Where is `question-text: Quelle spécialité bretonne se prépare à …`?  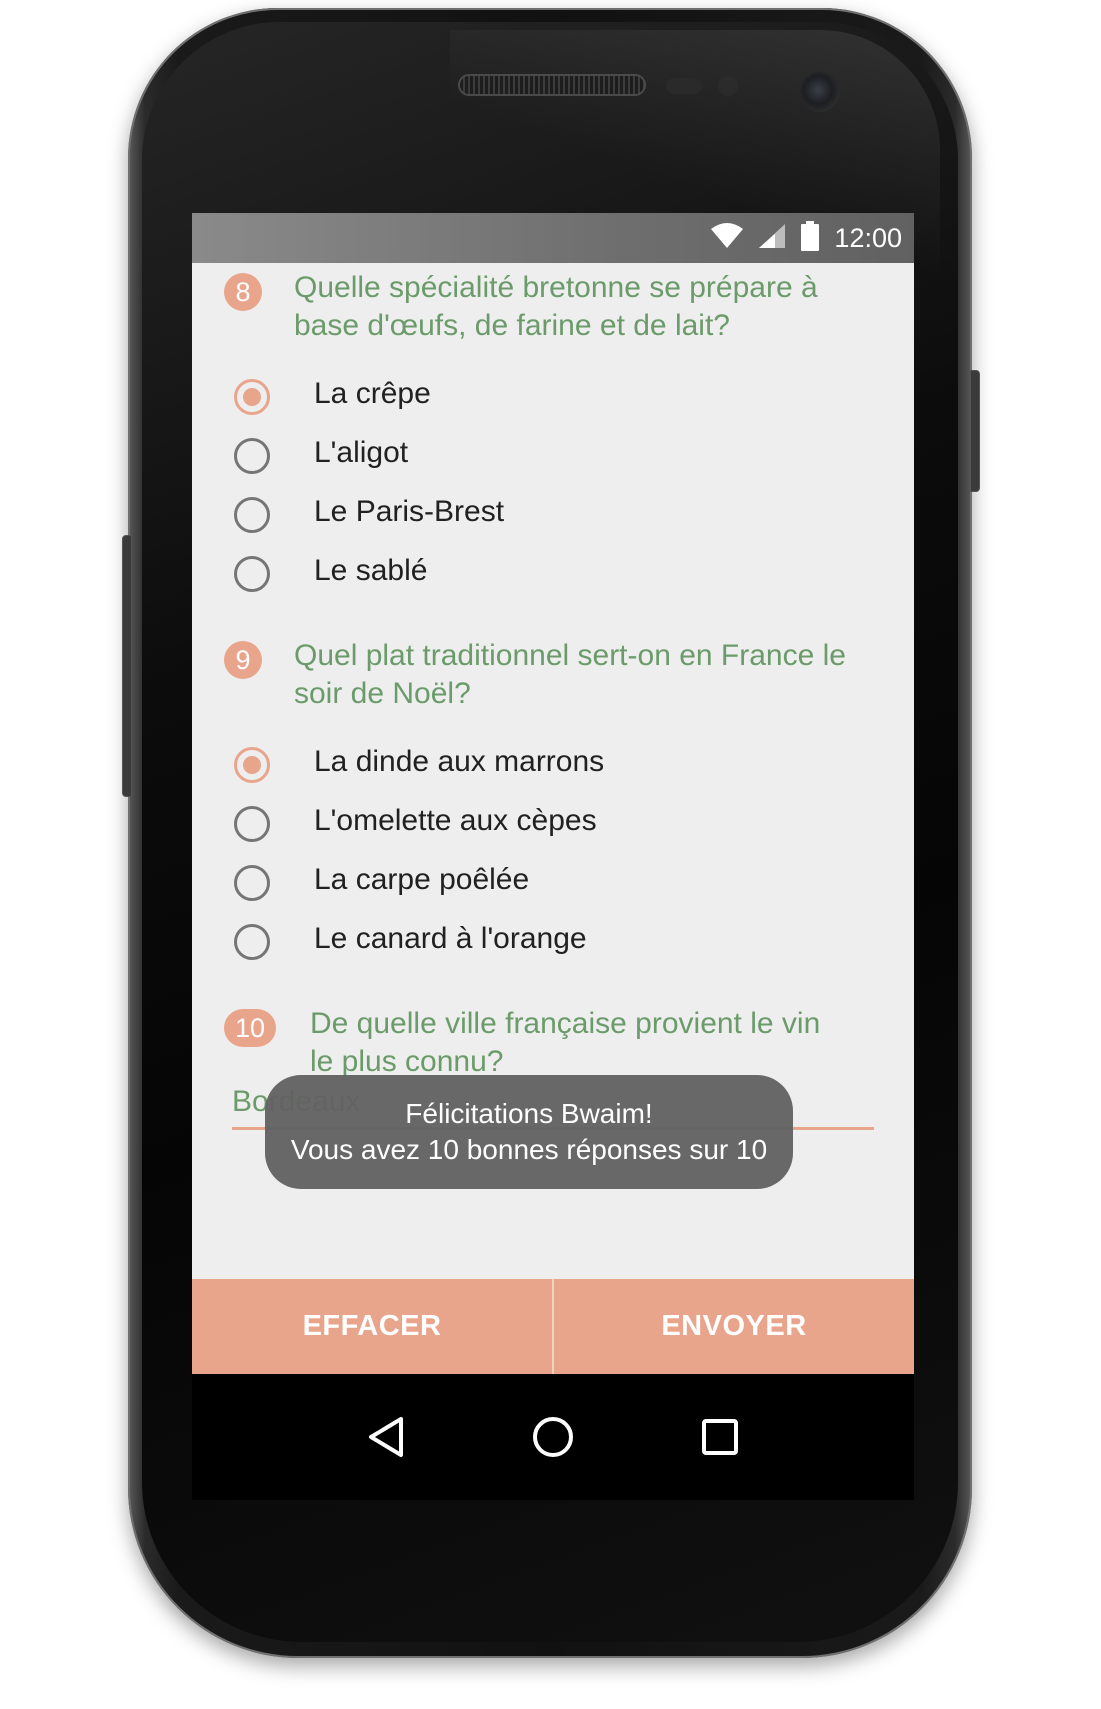
question-text: Quelle spécialité bretonne se prépare à … is located at coordinates (556, 307).